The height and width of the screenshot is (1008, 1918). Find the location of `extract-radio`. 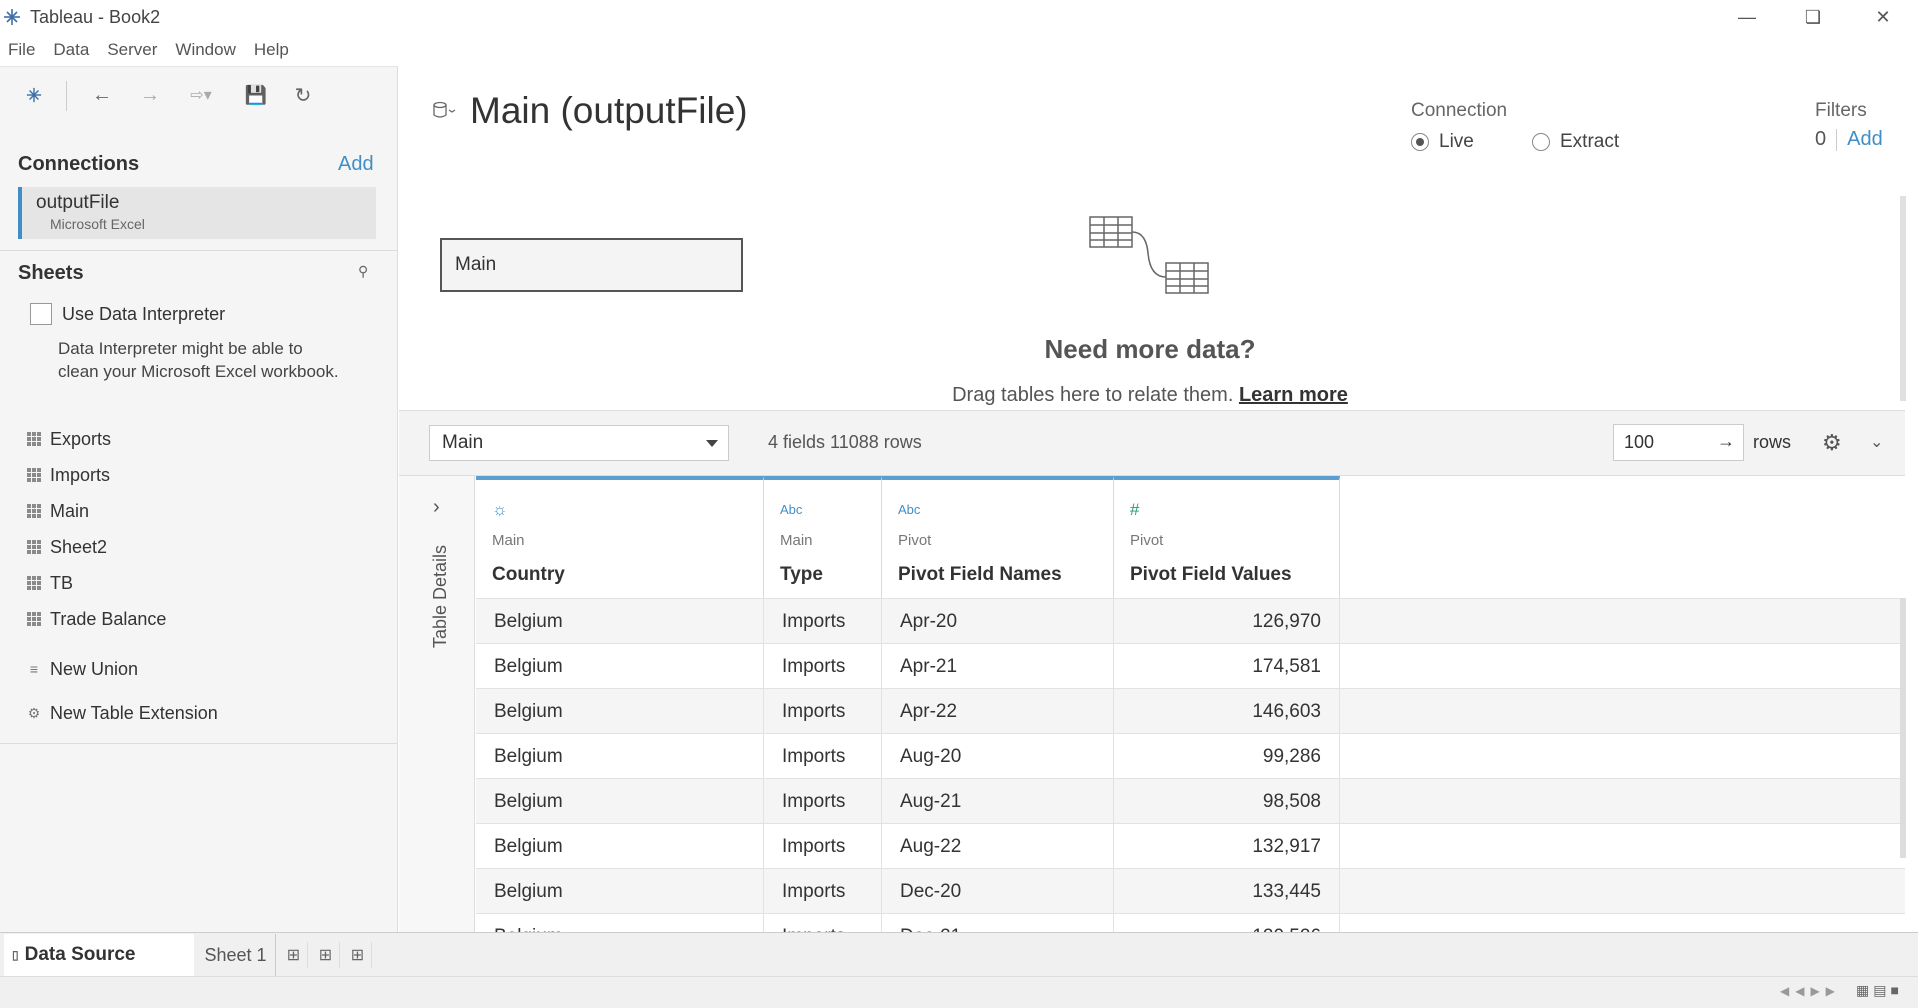

extract-radio is located at coordinates (1541, 142).